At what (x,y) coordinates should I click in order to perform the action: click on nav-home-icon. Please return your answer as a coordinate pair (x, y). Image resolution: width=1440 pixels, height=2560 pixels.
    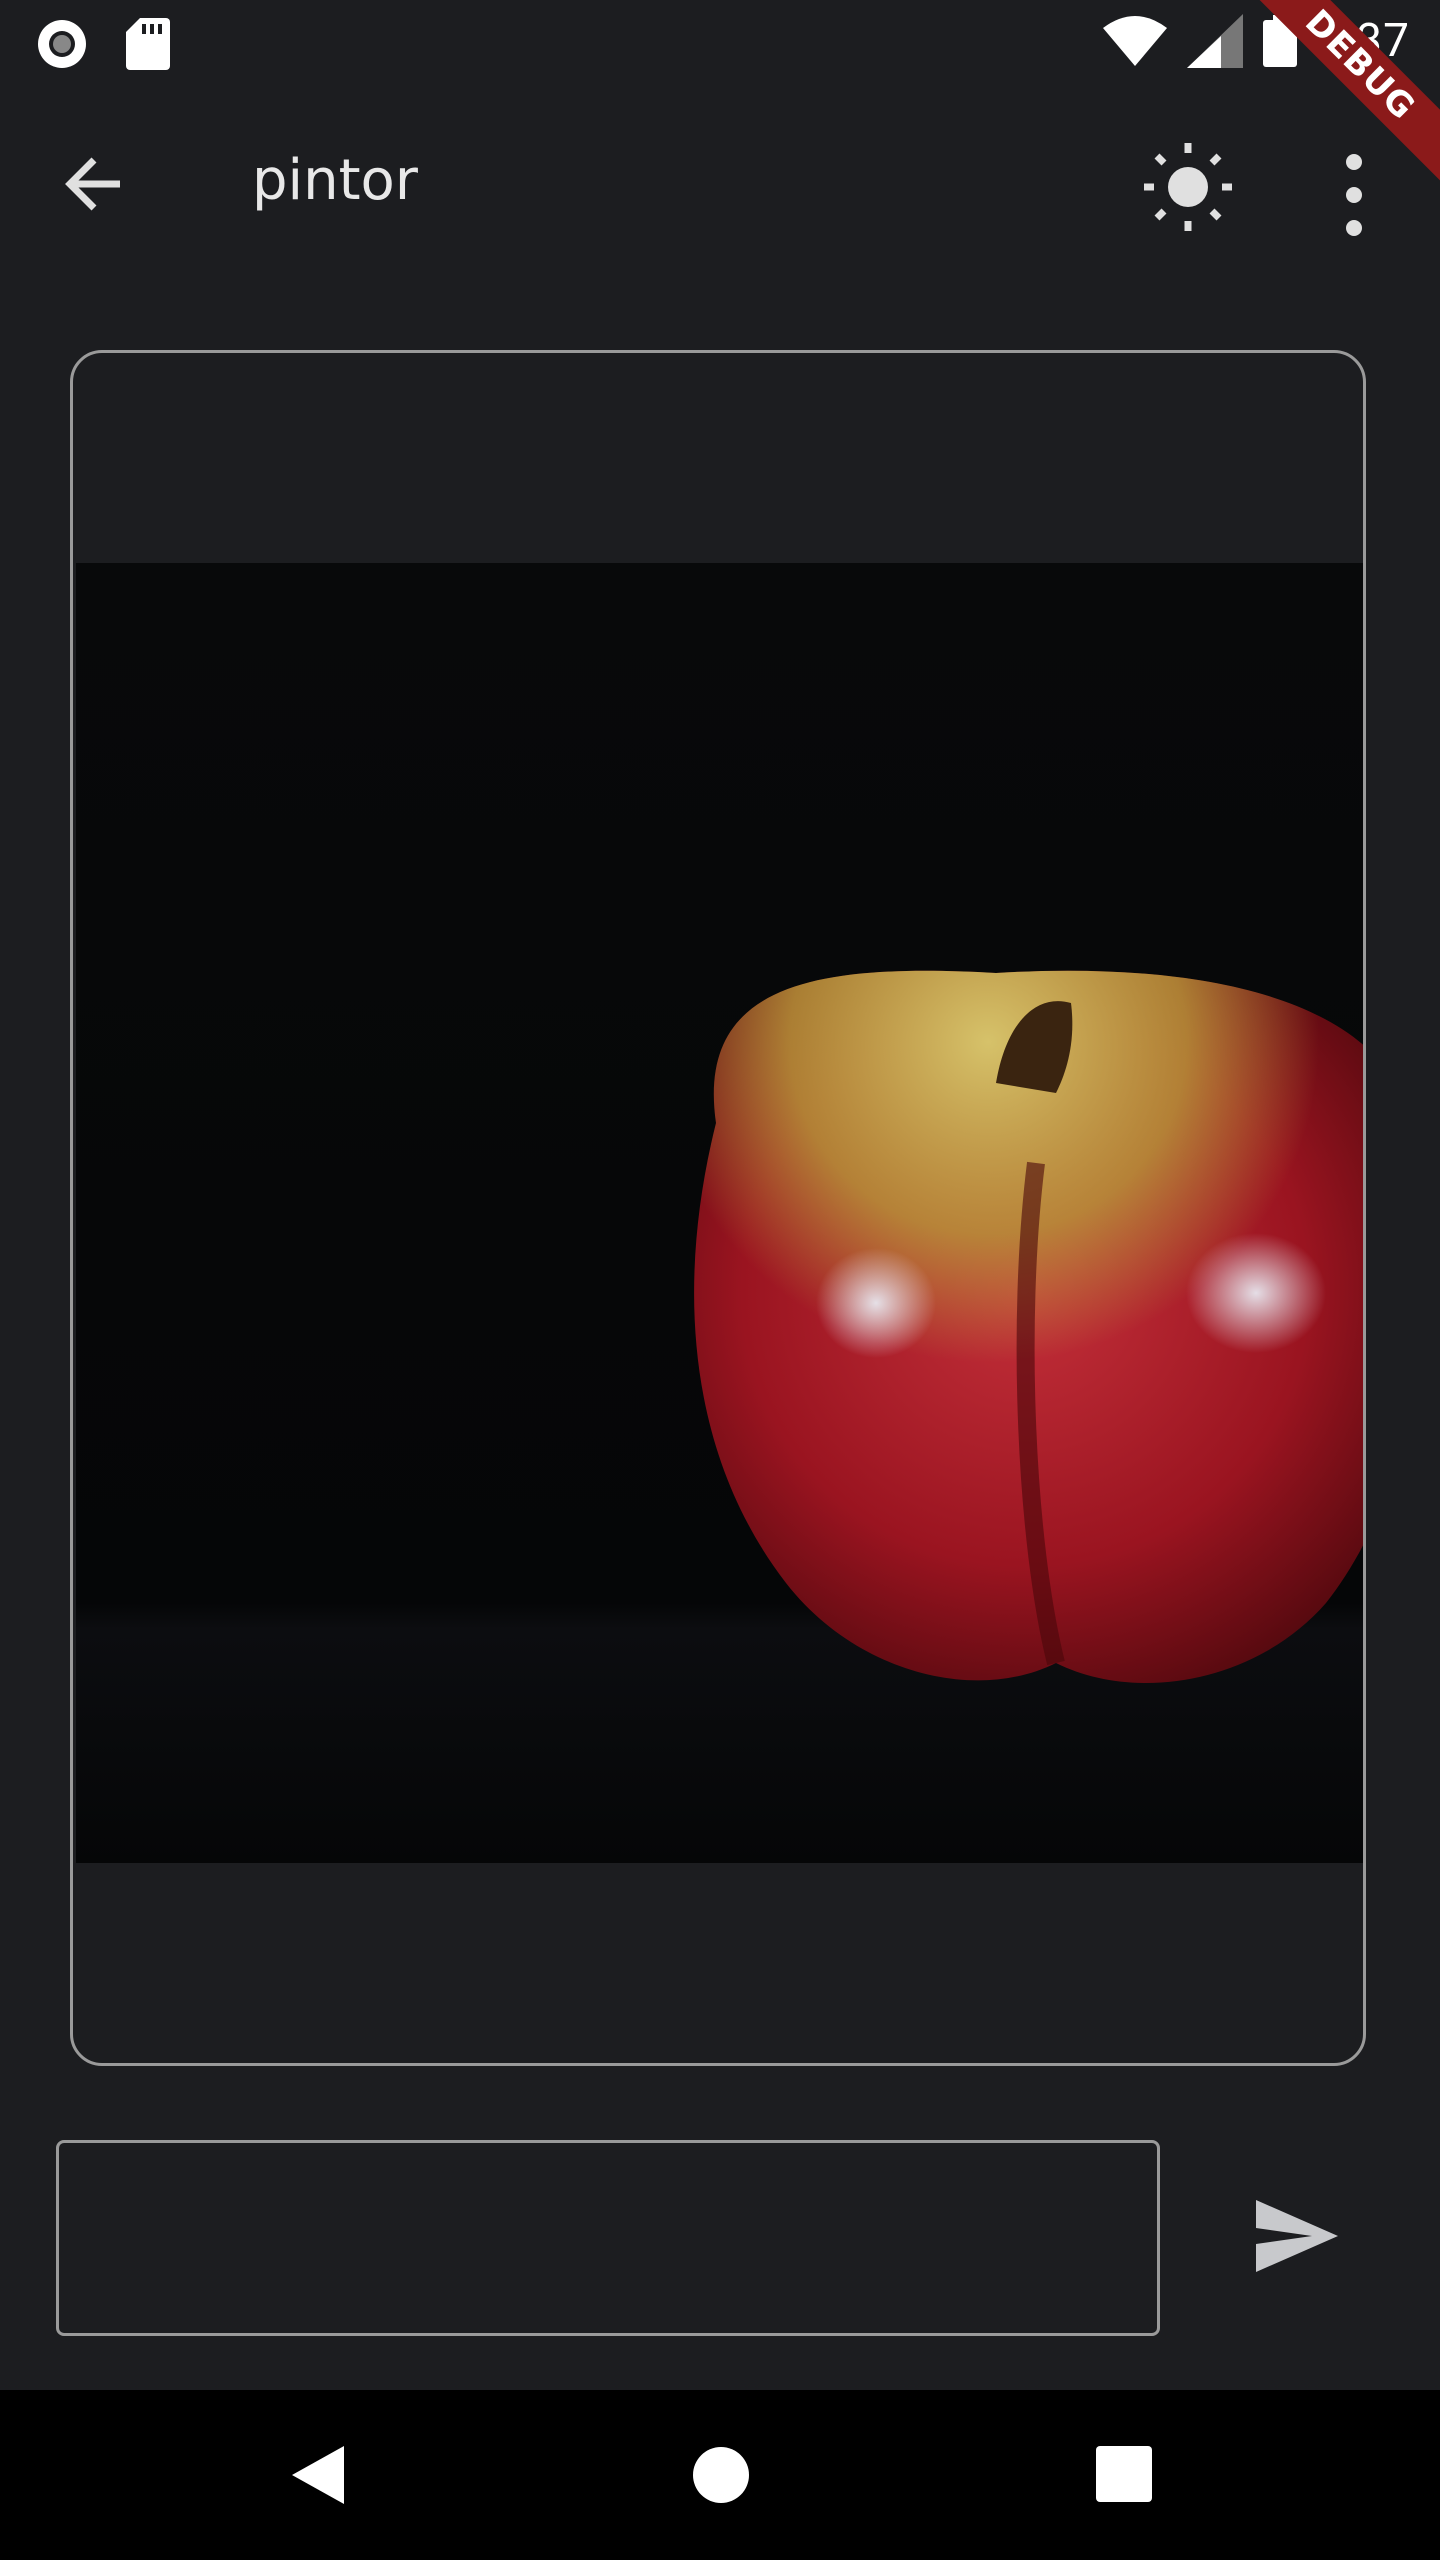
    Looking at the image, I should click on (721, 2475).